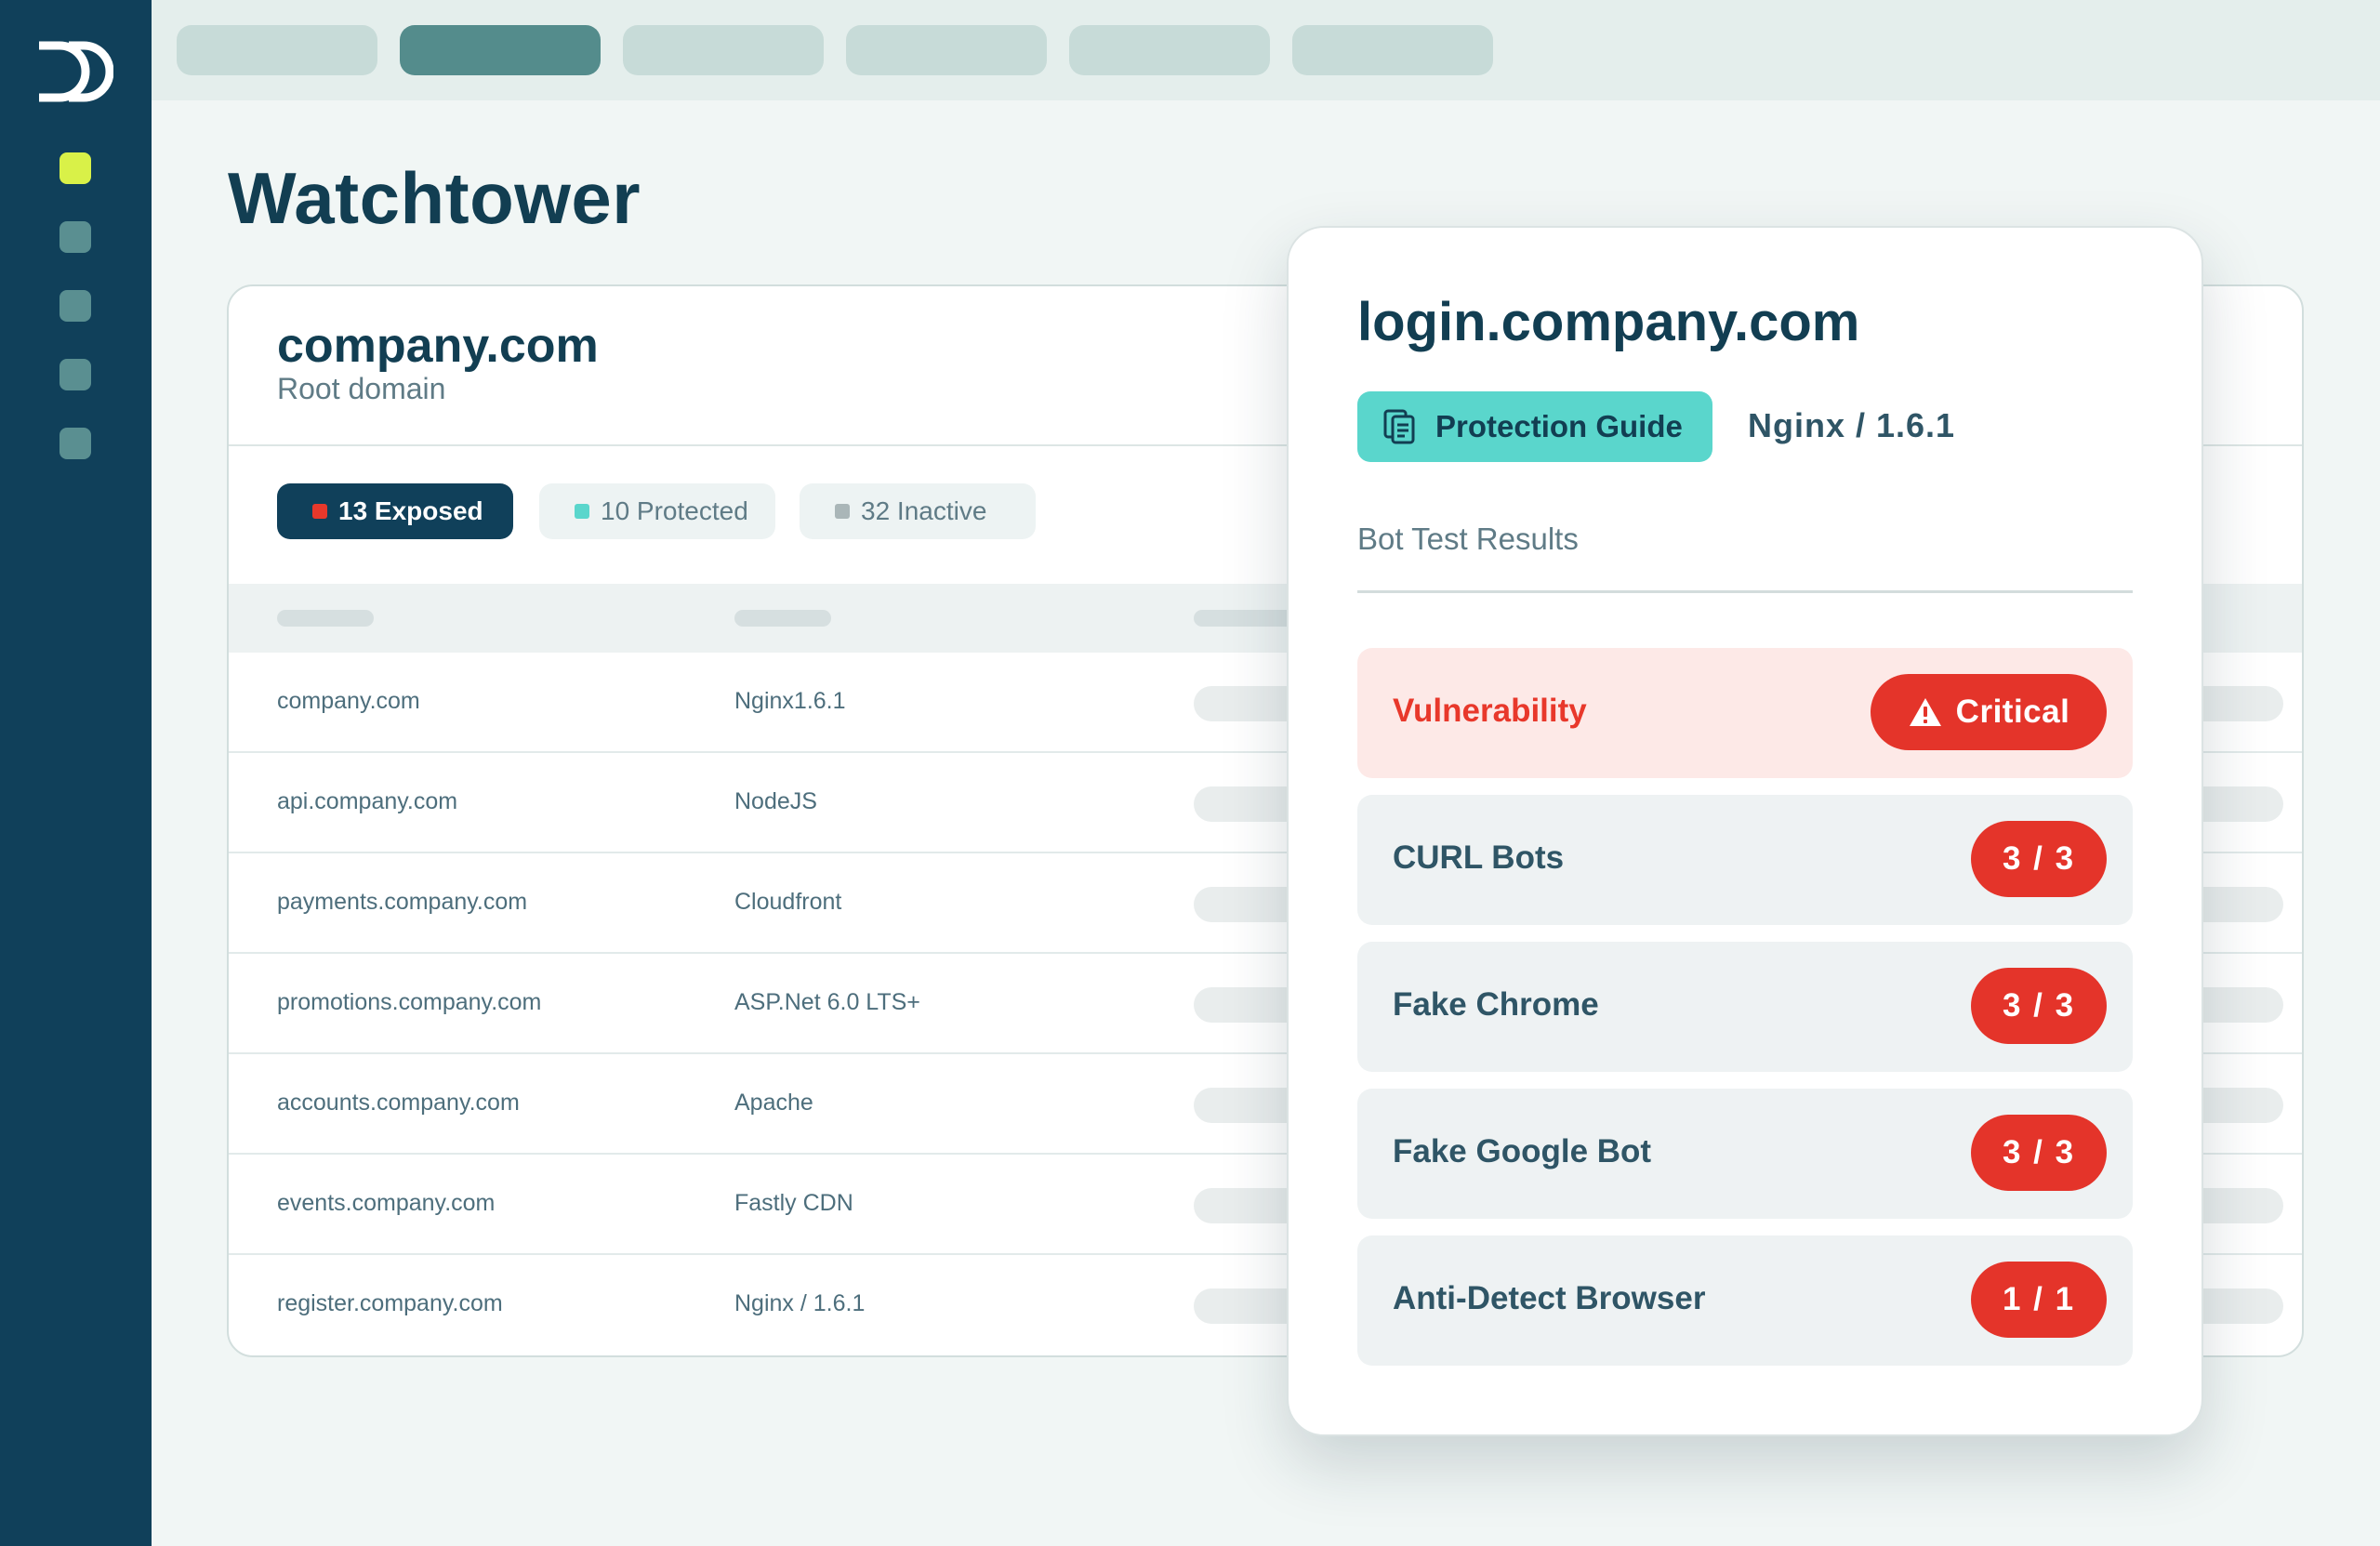 This screenshot has height=1546, width=2380. I want to click on row-domain: promotions.company.com, so click(409, 1002).